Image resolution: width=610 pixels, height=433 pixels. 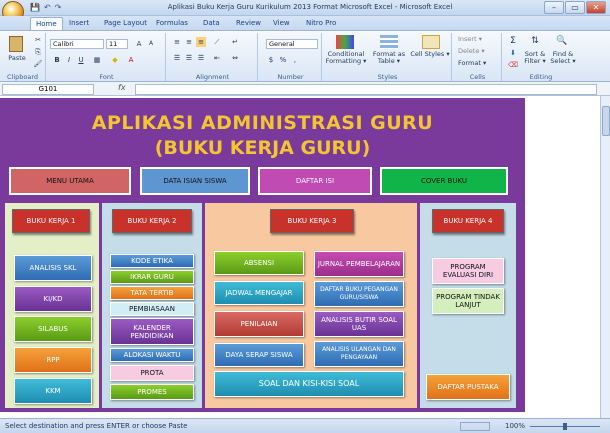 What do you see at coordinates (201, 42) in the screenshot?
I see `align-bottom-icon: ≡` at bounding box center [201, 42].